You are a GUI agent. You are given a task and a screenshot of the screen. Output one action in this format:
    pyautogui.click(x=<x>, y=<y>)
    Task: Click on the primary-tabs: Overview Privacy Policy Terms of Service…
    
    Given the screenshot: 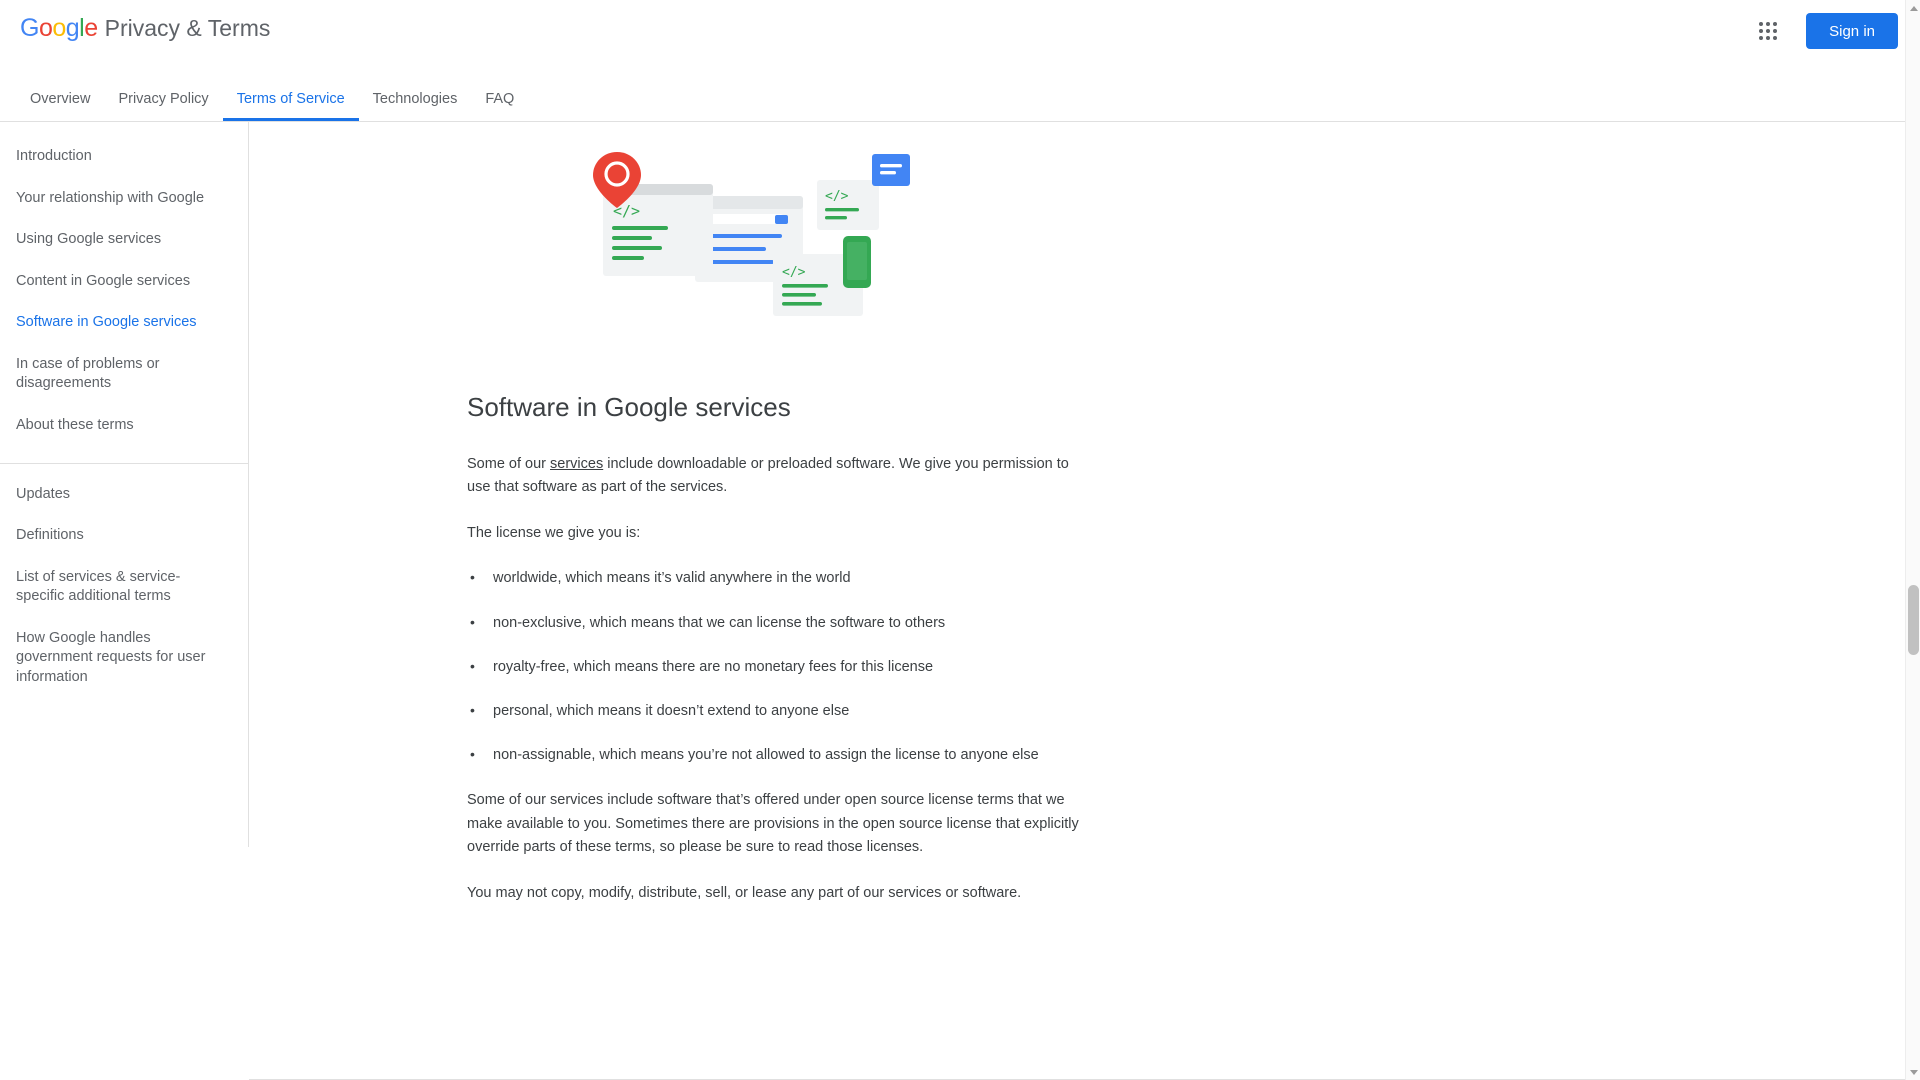 What is the action you would take?
    pyautogui.click(x=960, y=101)
    